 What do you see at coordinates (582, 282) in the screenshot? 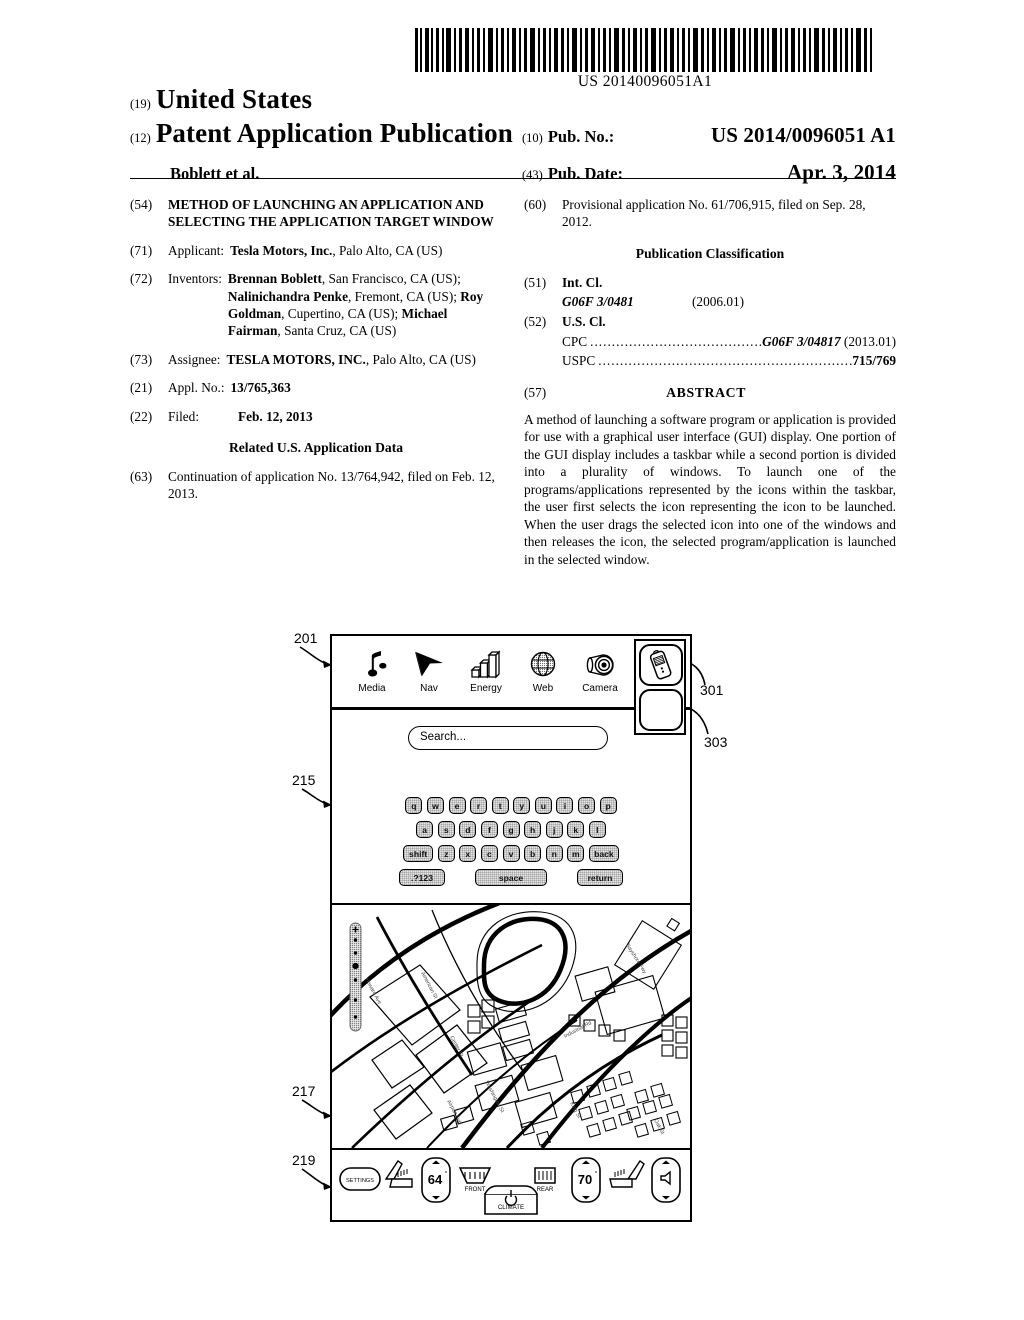
I see `int-cl-label: Int. Cl.` at bounding box center [582, 282].